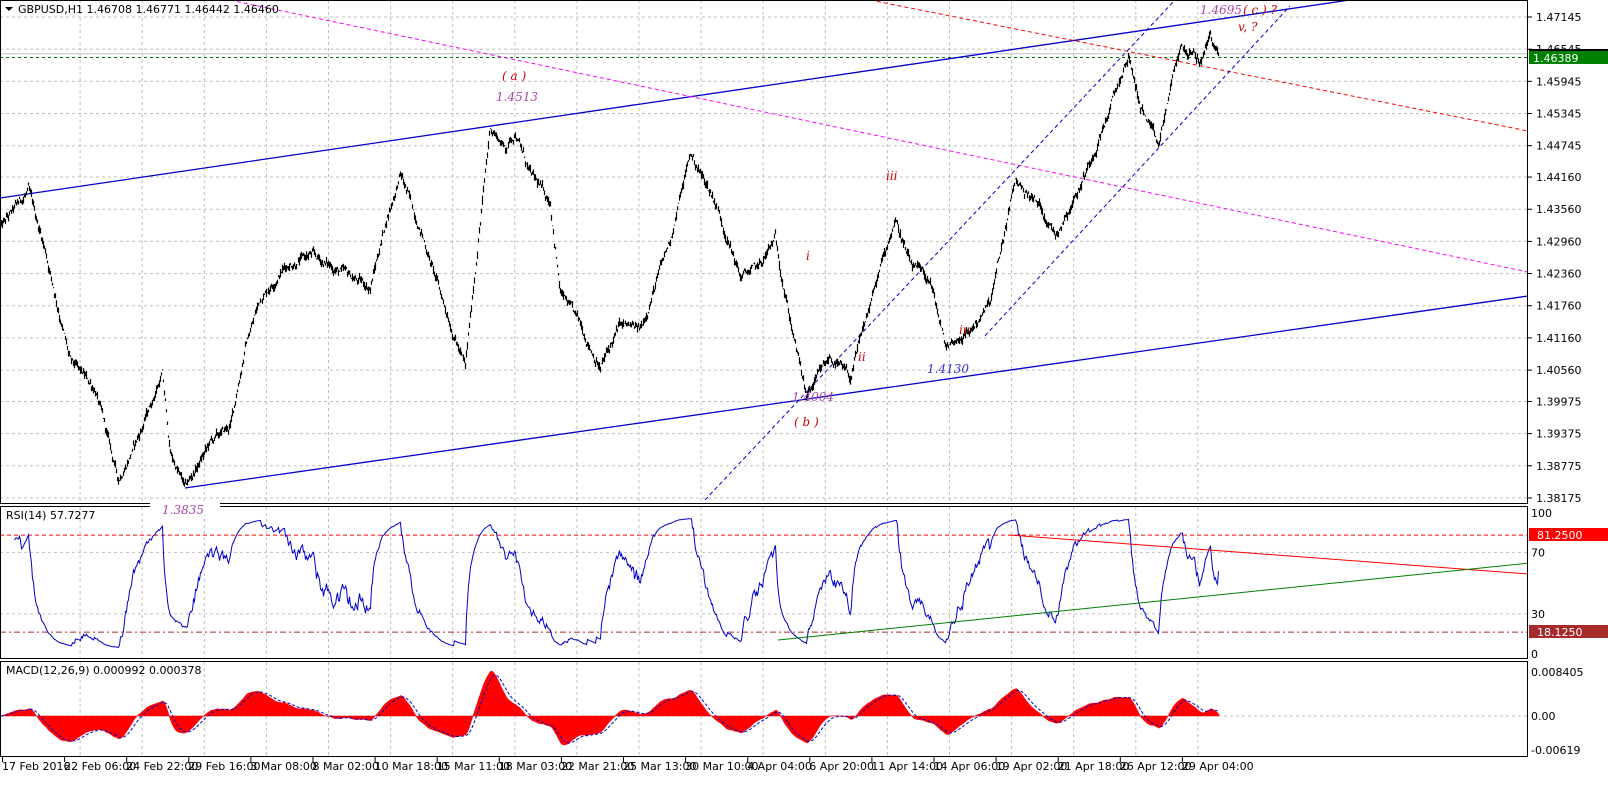 The width and height of the screenshot is (1608, 795). What do you see at coordinates (1557, 672) in the screenshot?
I see `macd-tick-label: 0.008405` at bounding box center [1557, 672].